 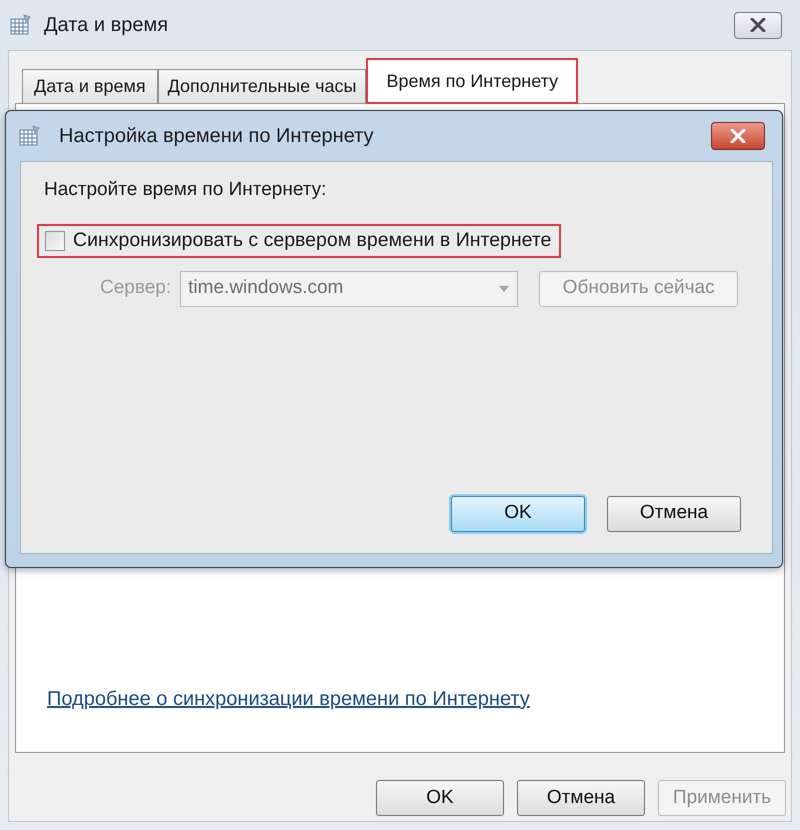 I want to click on checkbox, so click(x=55, y=240).